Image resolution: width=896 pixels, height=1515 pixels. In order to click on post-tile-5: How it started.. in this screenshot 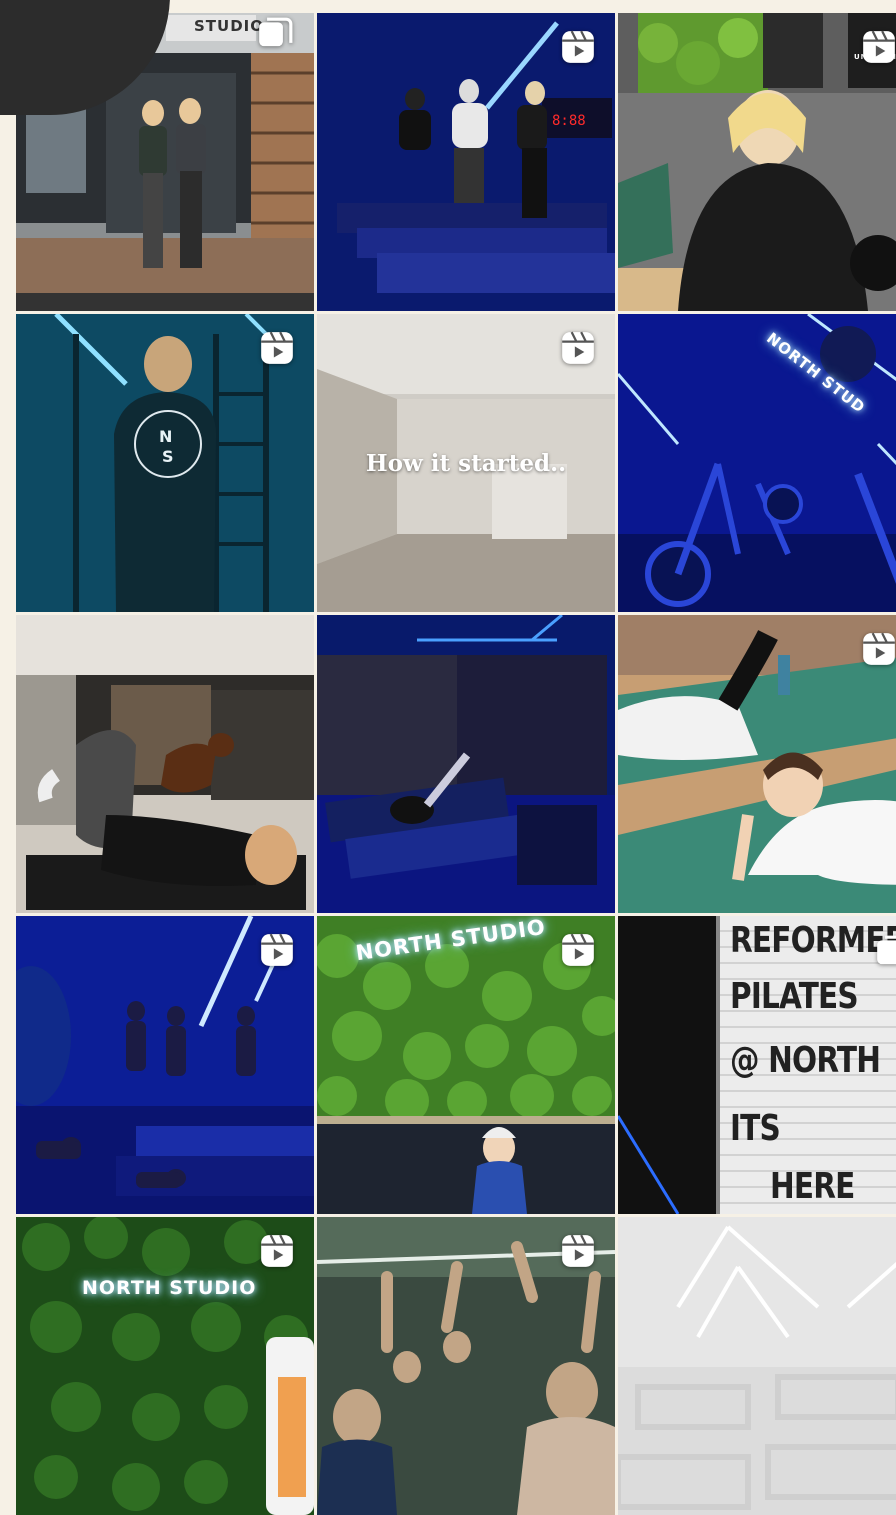, I will do `click(466, 463)`.